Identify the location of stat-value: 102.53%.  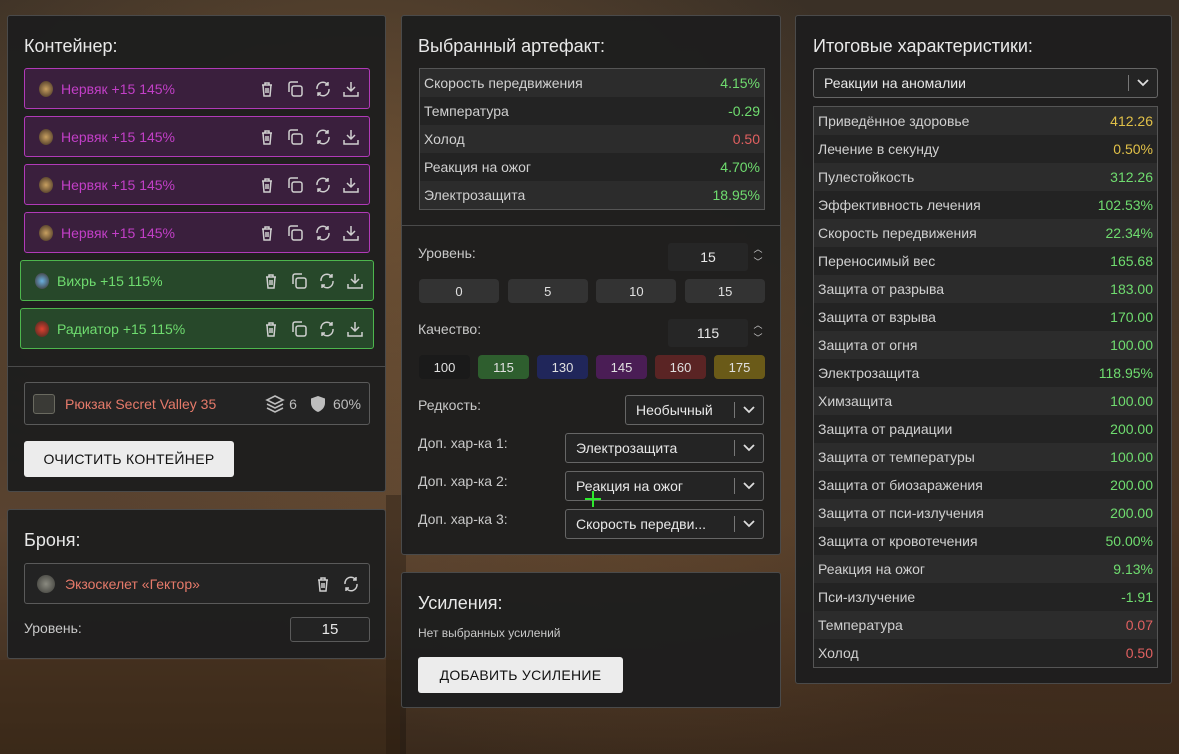
(1125, 205).